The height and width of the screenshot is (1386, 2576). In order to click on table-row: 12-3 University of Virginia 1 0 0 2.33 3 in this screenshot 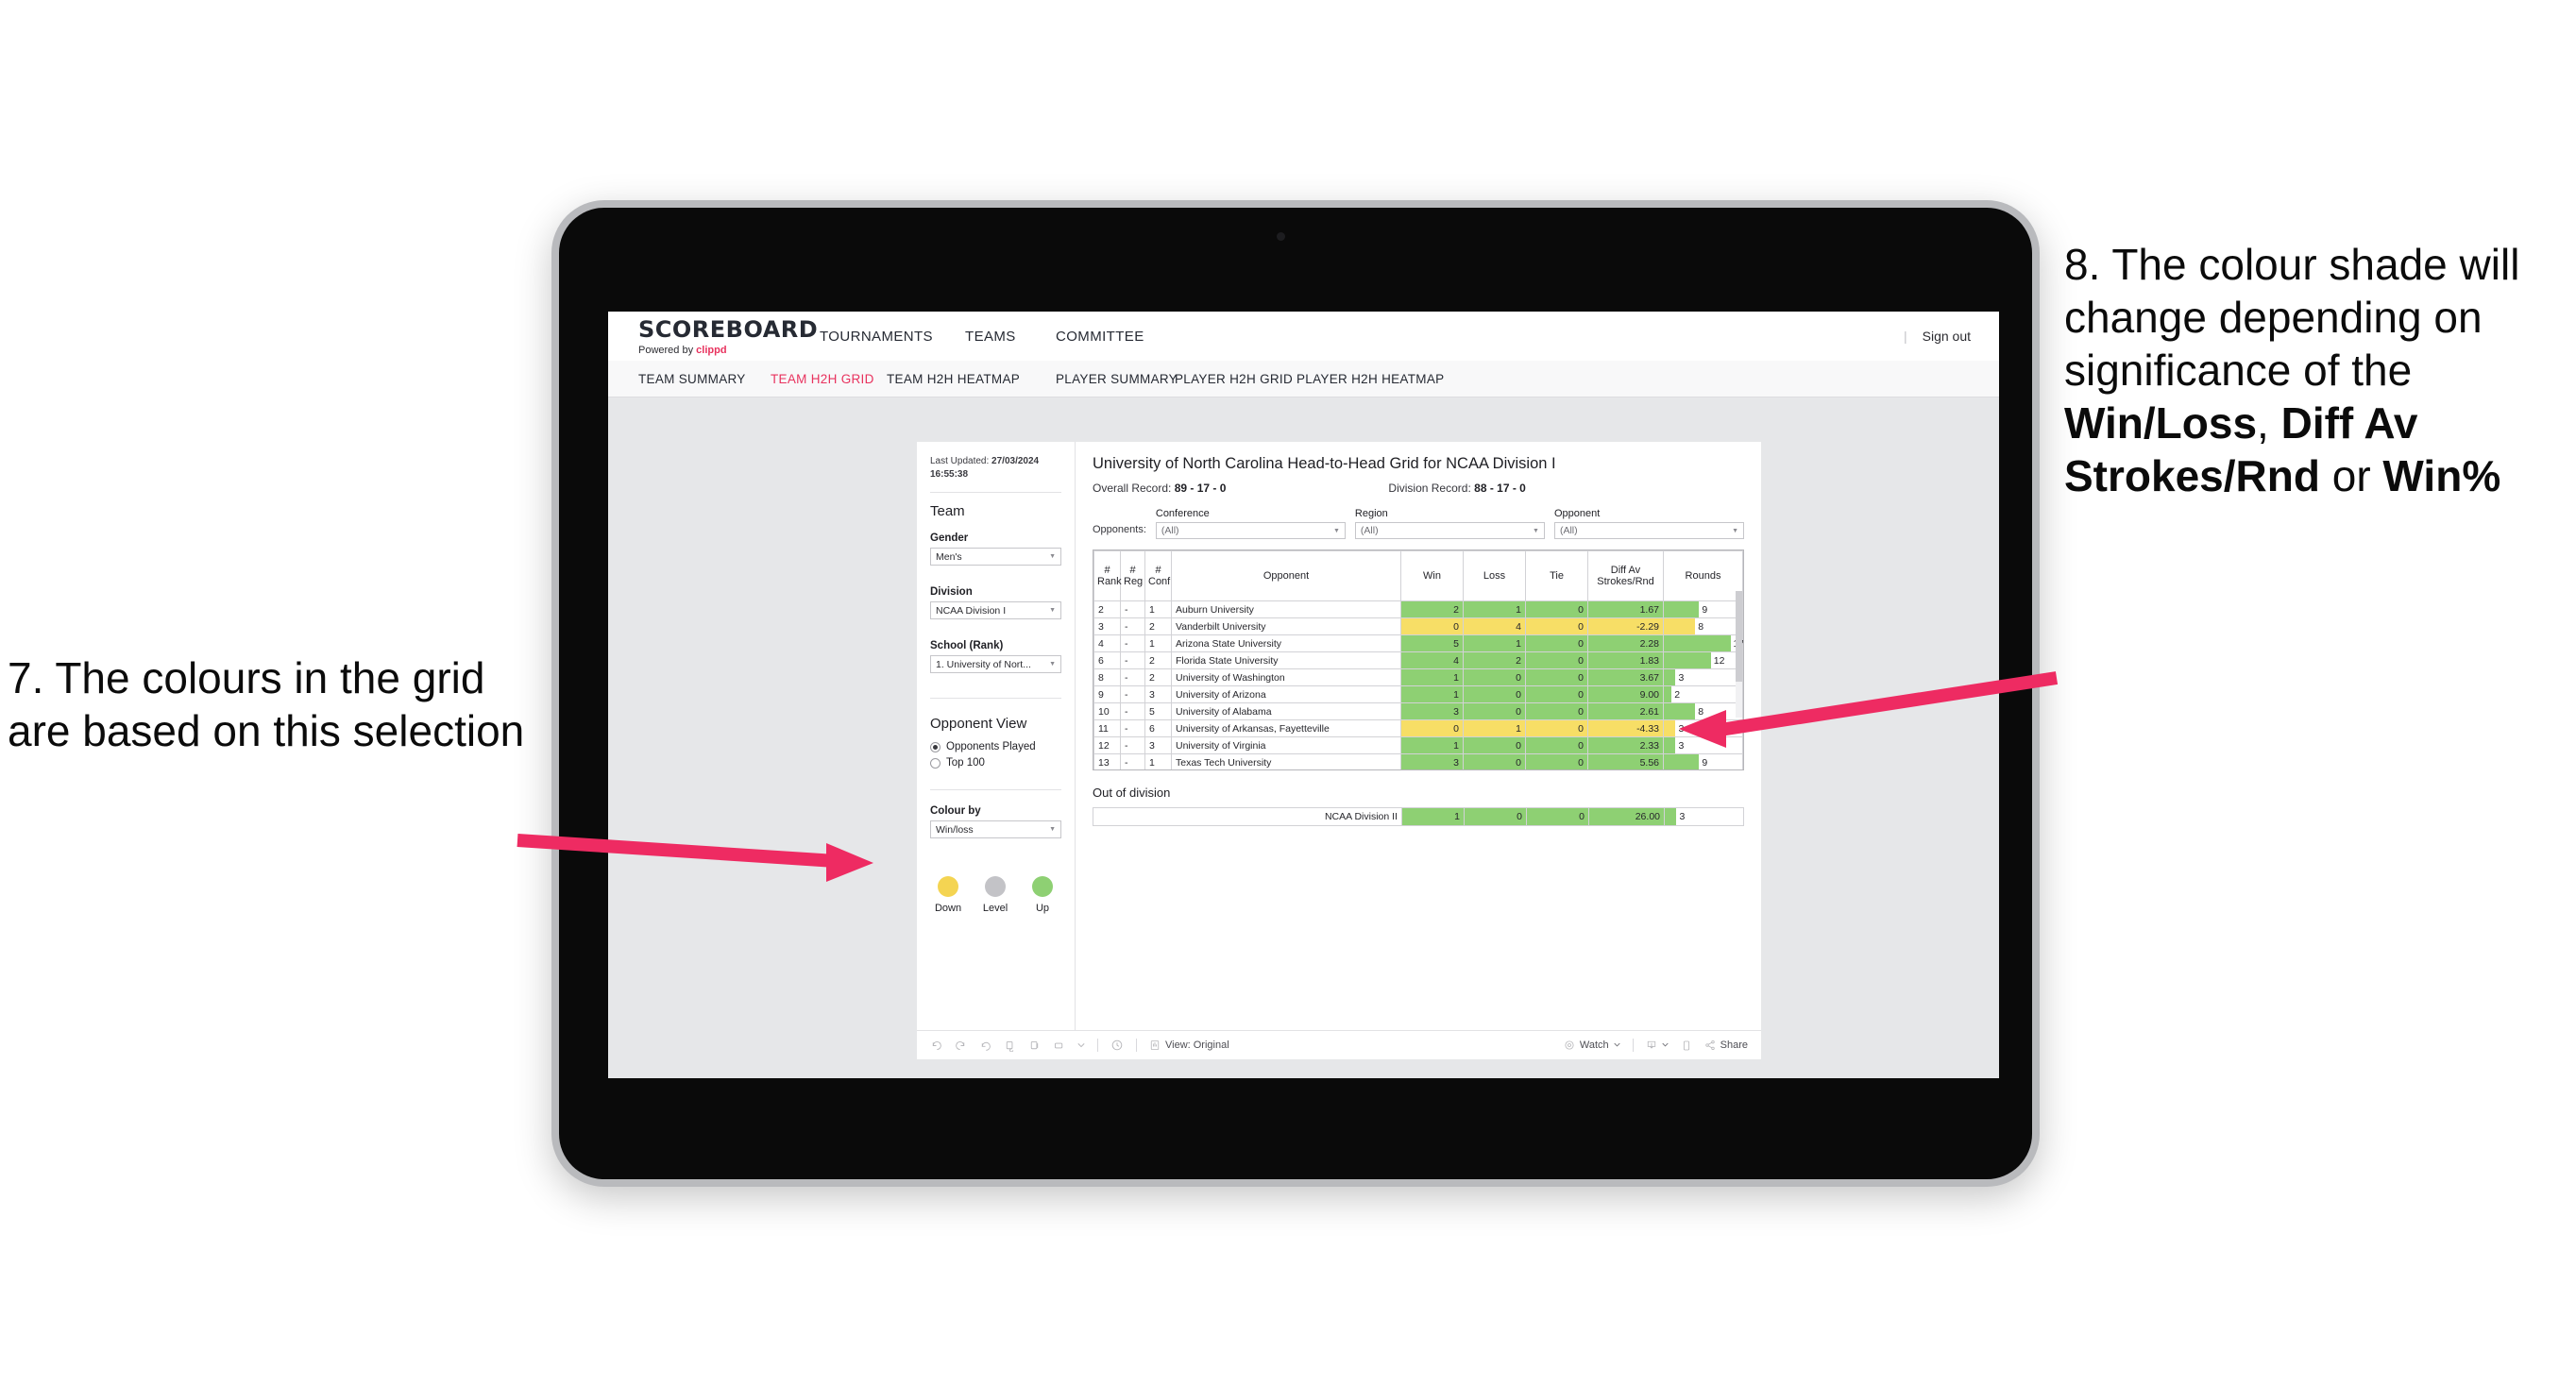, I will do `click(1418, 745)`.